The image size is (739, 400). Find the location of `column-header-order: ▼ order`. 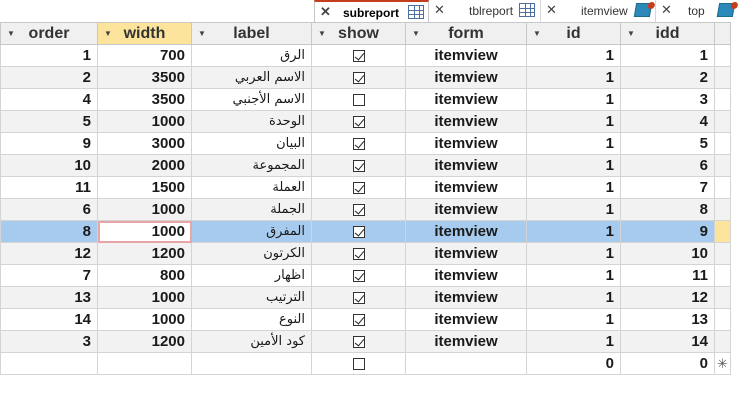

column-header-order: ▼ order is located at coordinates (49, 33).